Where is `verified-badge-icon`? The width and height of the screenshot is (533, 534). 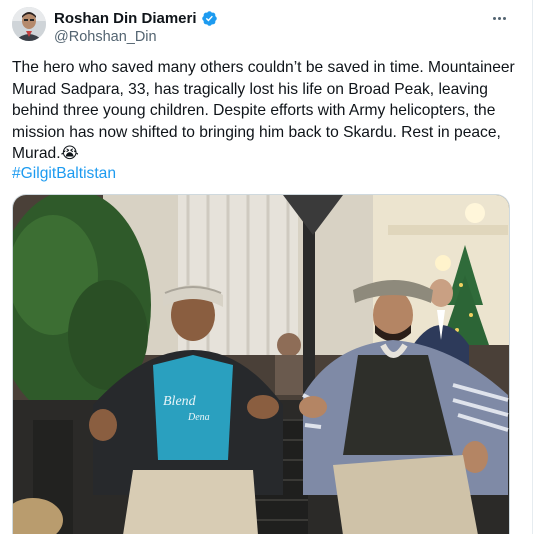 verified-badge-icon is located at coordinates (209, 18).